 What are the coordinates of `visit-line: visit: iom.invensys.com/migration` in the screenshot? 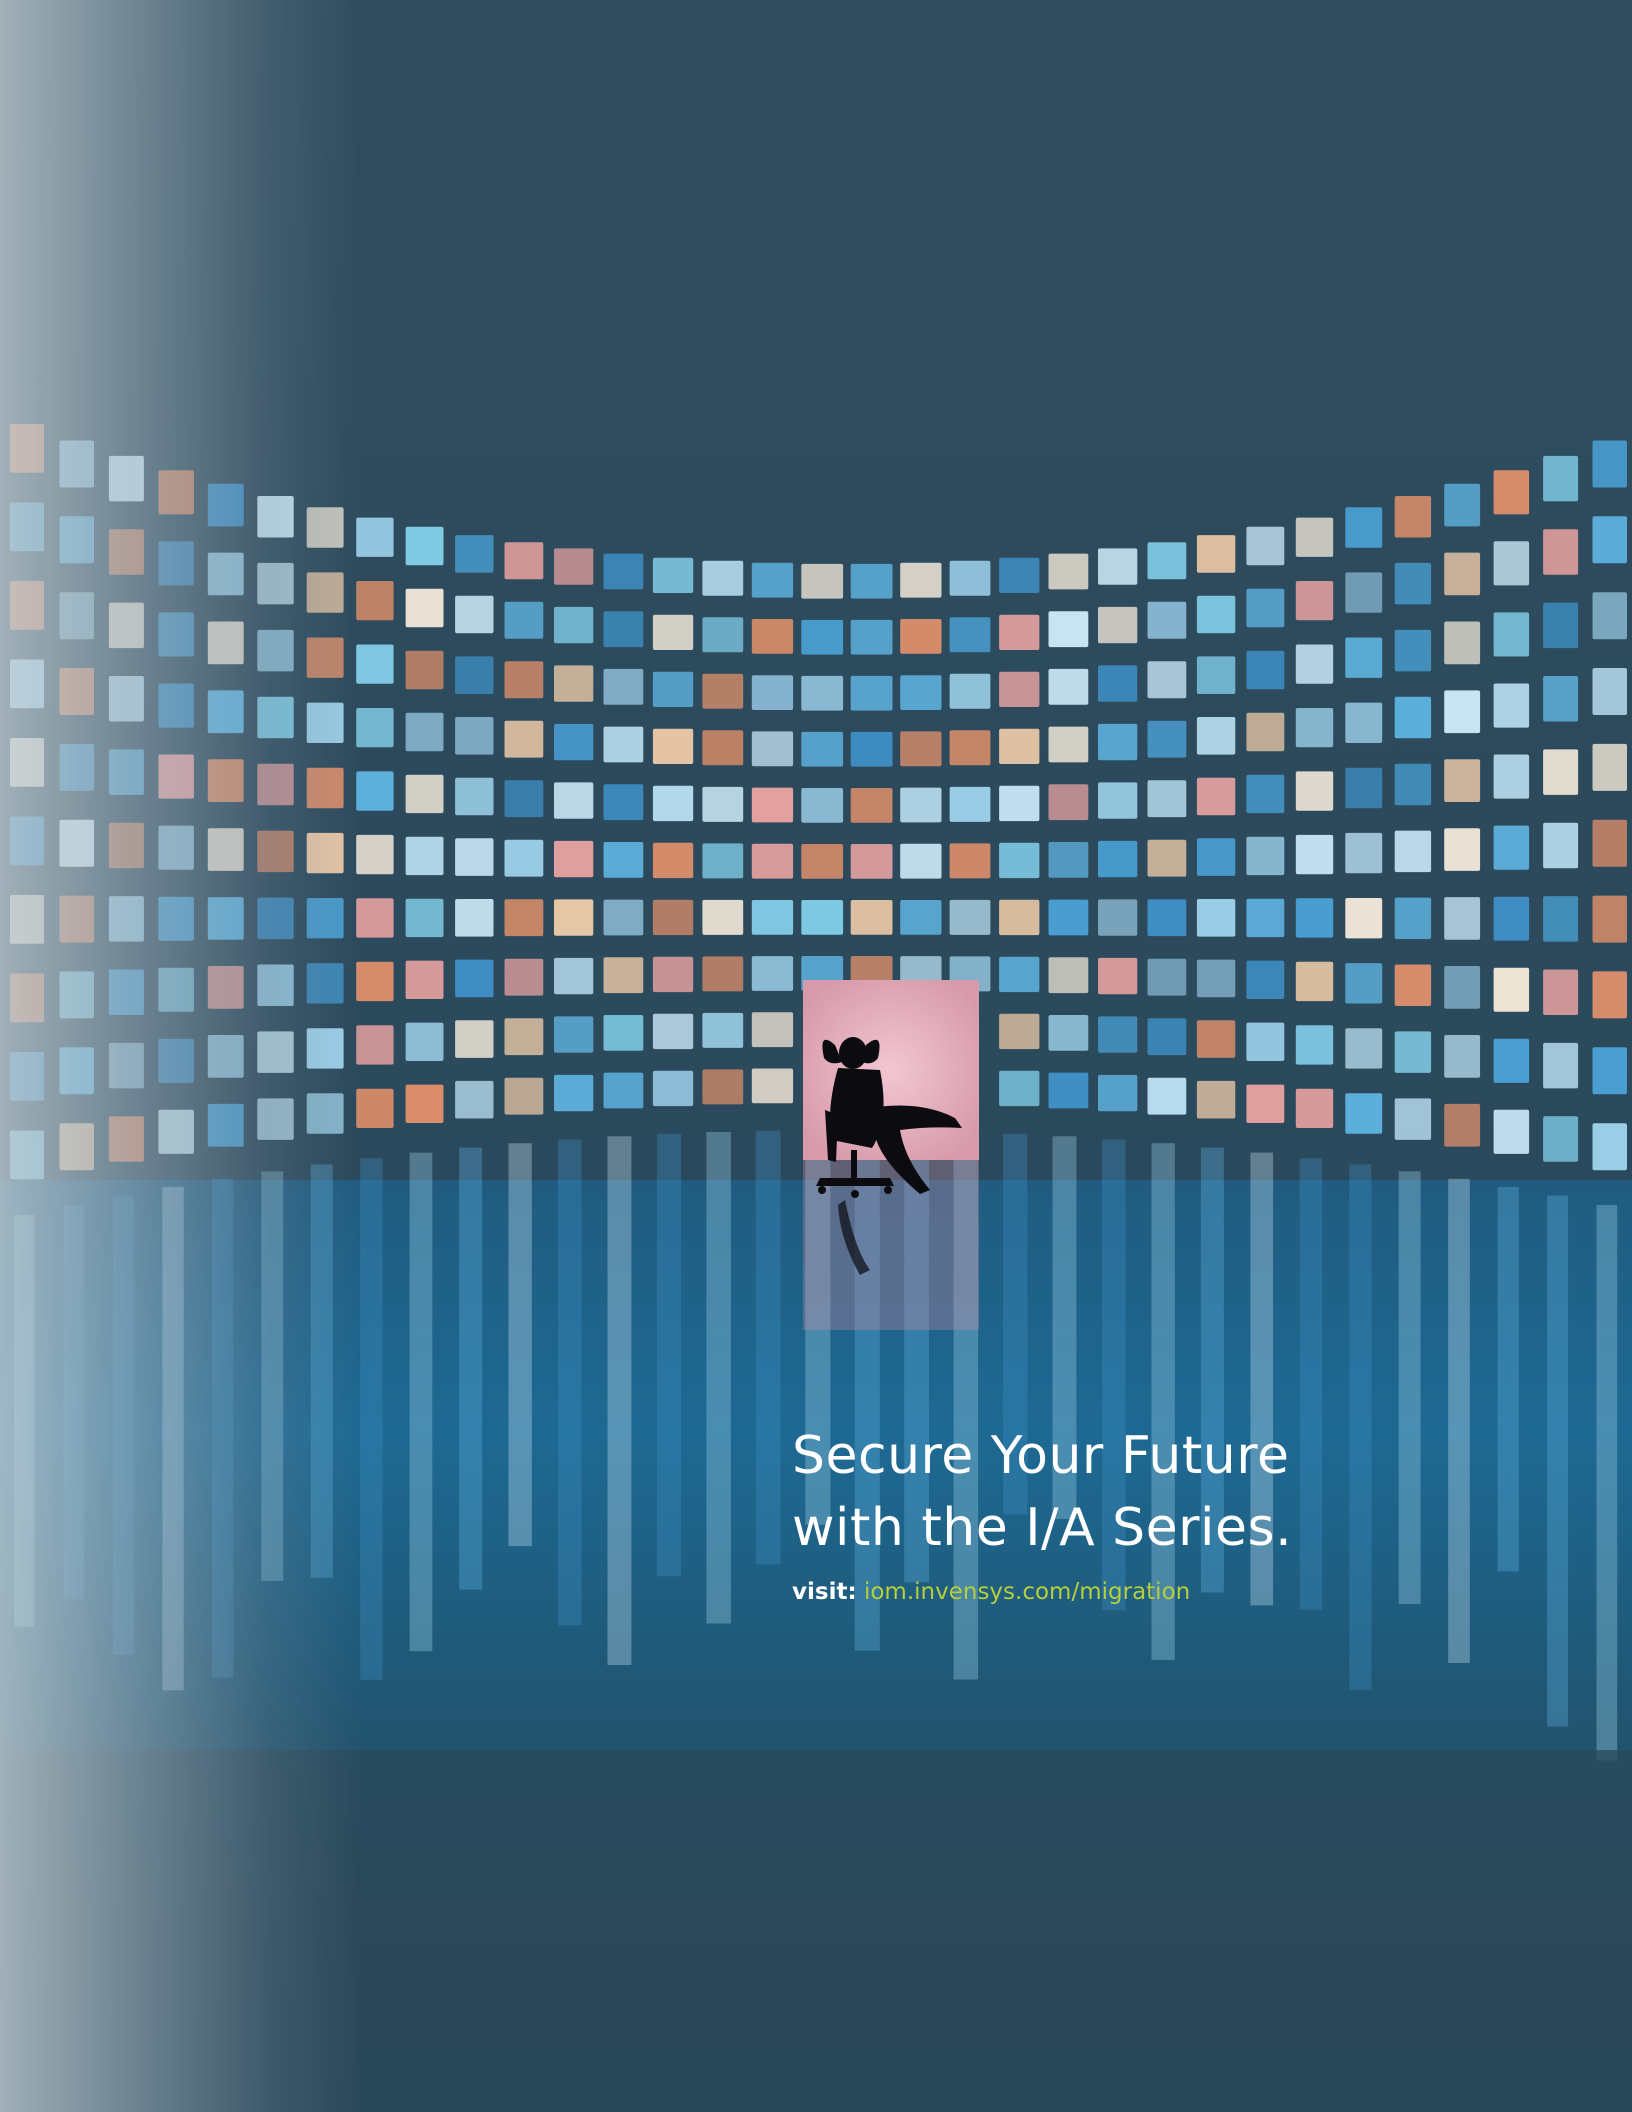 It's located at (991, 1592).